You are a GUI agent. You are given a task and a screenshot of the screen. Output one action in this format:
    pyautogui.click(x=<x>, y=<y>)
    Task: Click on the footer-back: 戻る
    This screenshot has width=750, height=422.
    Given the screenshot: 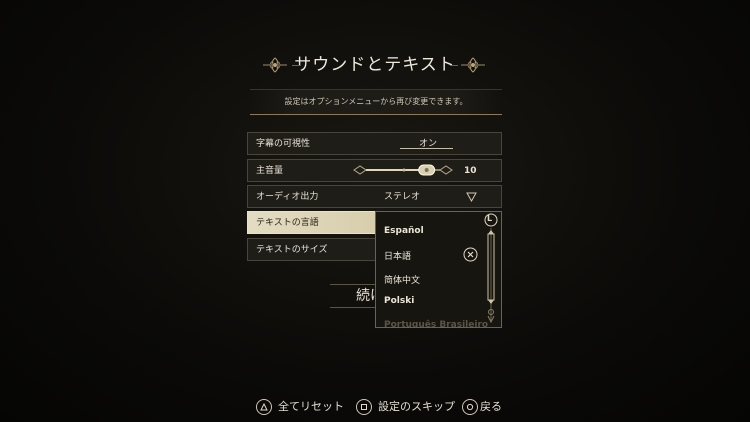 What is the action you would take?
    pyautogui.click(x=482, y=407)
    